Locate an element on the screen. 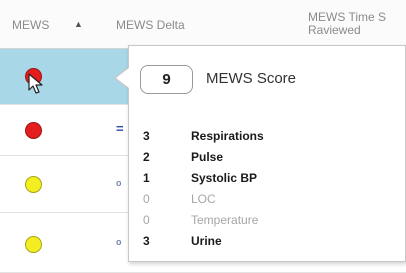 This screenshot has width=406, height=273. arrow-pointer-icon is located at coordinates (35, 83).